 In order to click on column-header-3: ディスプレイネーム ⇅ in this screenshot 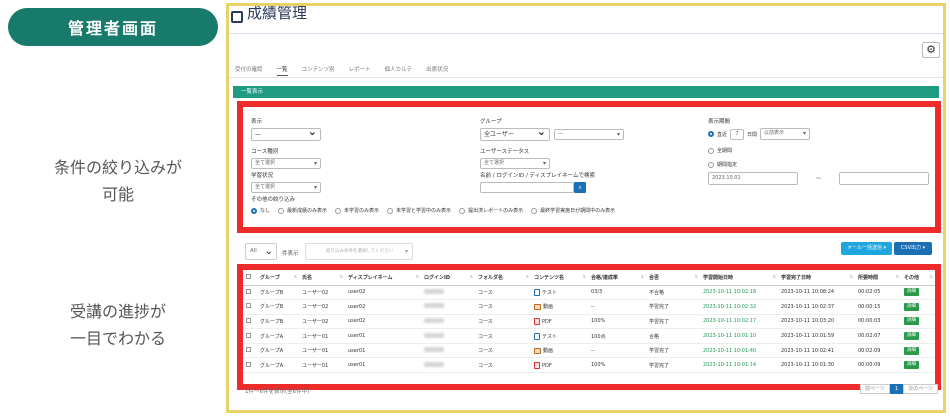, I will do `click(383, 278)`.